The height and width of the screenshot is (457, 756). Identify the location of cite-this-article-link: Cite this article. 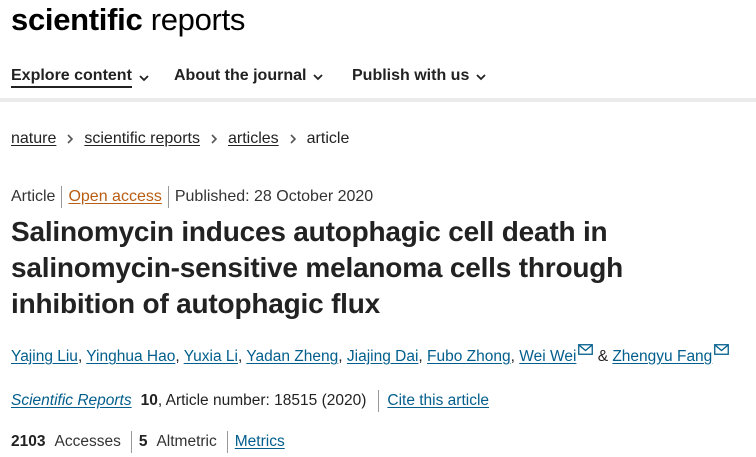
(438, 401).